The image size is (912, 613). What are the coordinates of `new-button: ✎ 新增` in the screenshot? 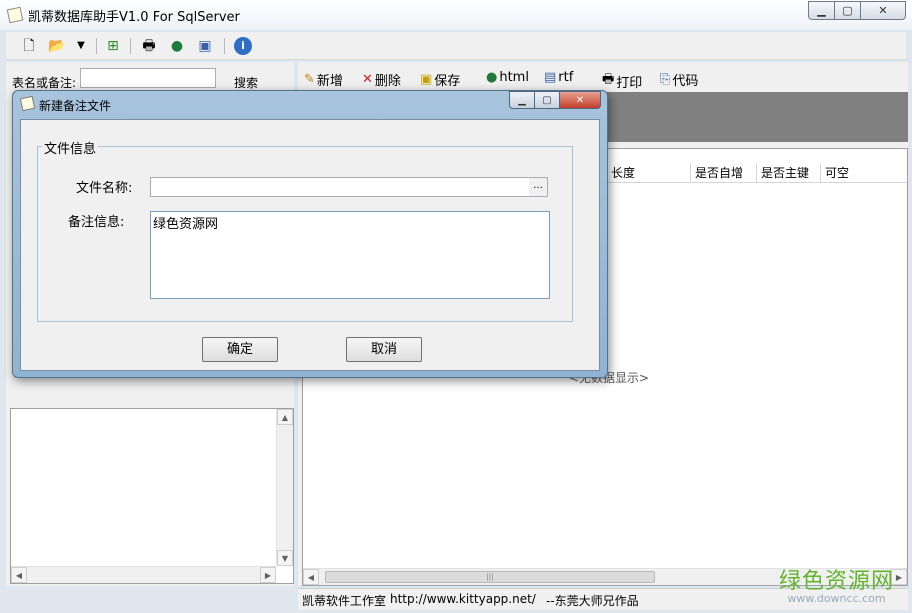 It's located at (323, 79).